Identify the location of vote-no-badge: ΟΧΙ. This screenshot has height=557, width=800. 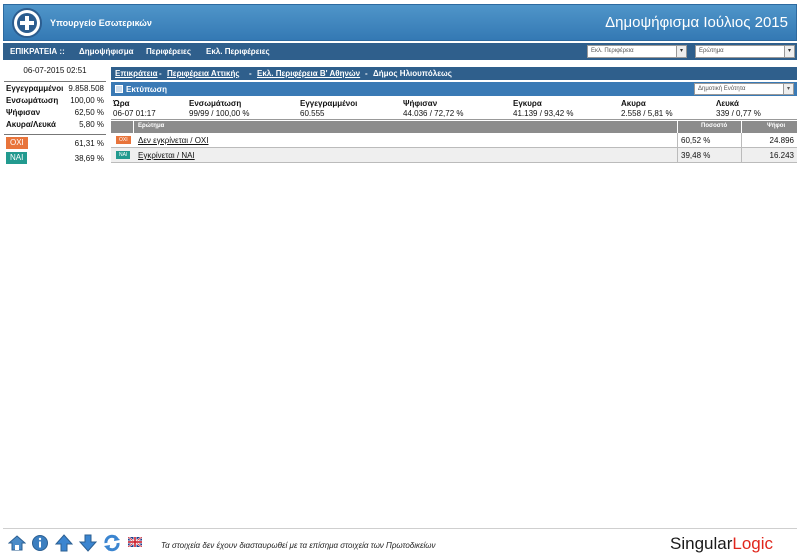
(17, 143).